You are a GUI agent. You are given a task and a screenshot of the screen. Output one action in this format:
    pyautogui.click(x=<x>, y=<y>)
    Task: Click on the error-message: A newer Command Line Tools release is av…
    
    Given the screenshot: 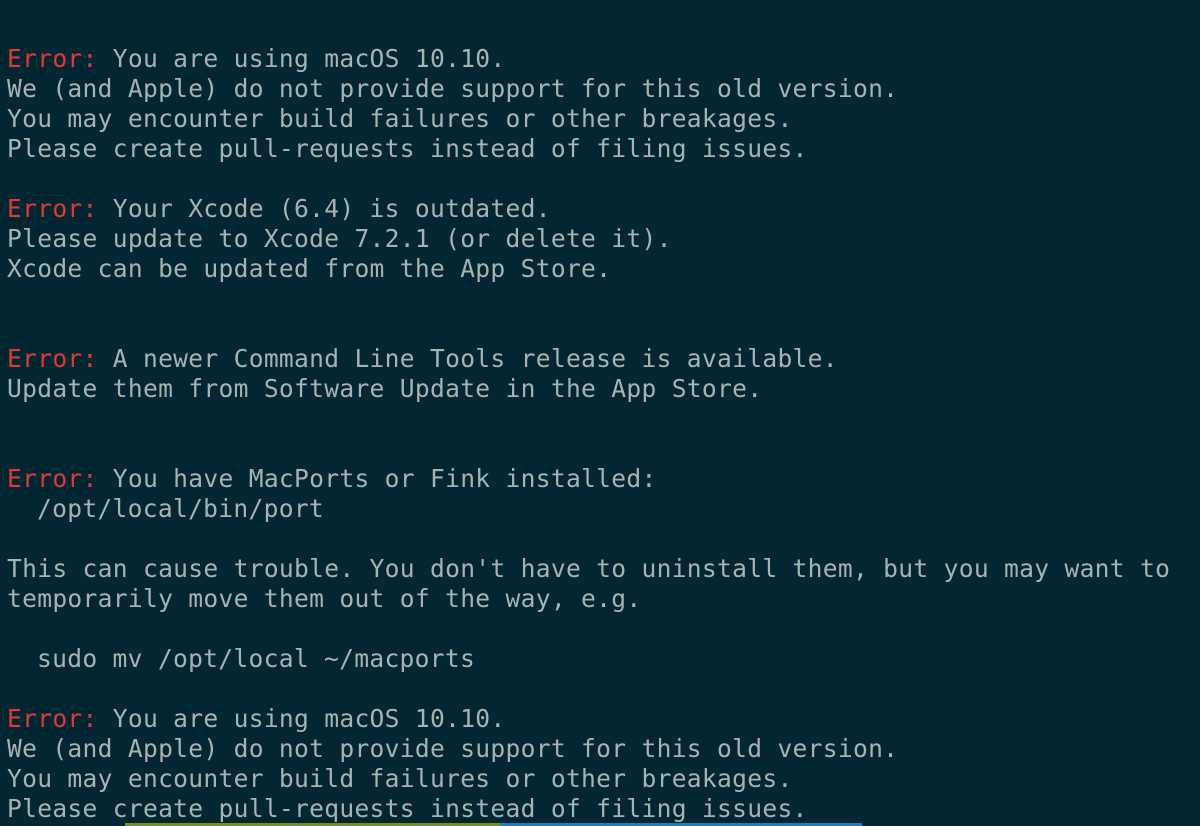 What is the action you would take?
    pyautogui.click(x=467, y=358)
    